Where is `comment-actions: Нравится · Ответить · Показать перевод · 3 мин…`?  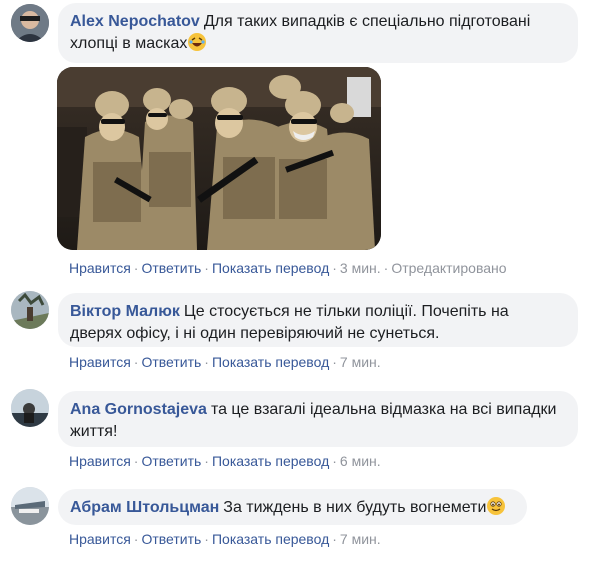 comment-actions: Нравится · Ответить · Показать перевод · 3 мин… is located at coordinates (288, 268).